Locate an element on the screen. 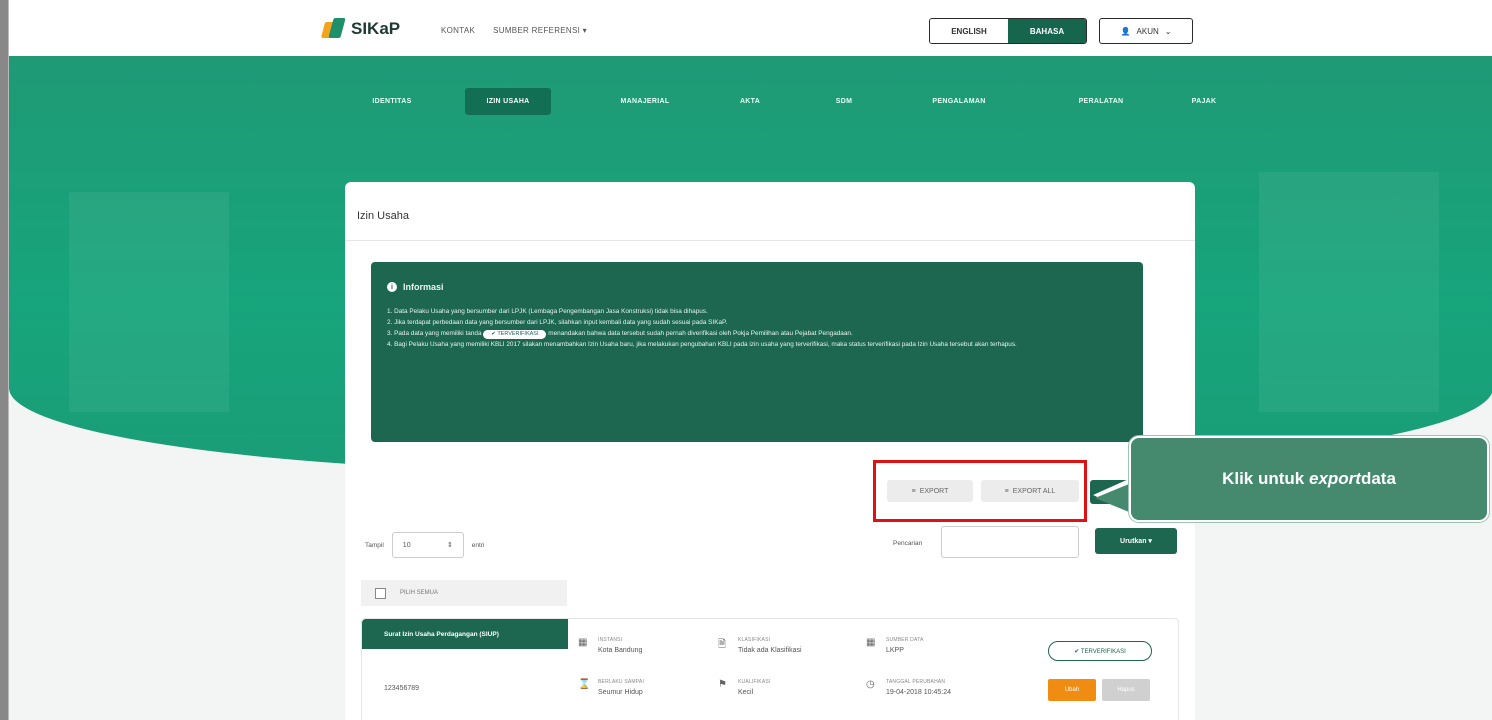  account-label: AKUN is located at coordinates (1147, 31).